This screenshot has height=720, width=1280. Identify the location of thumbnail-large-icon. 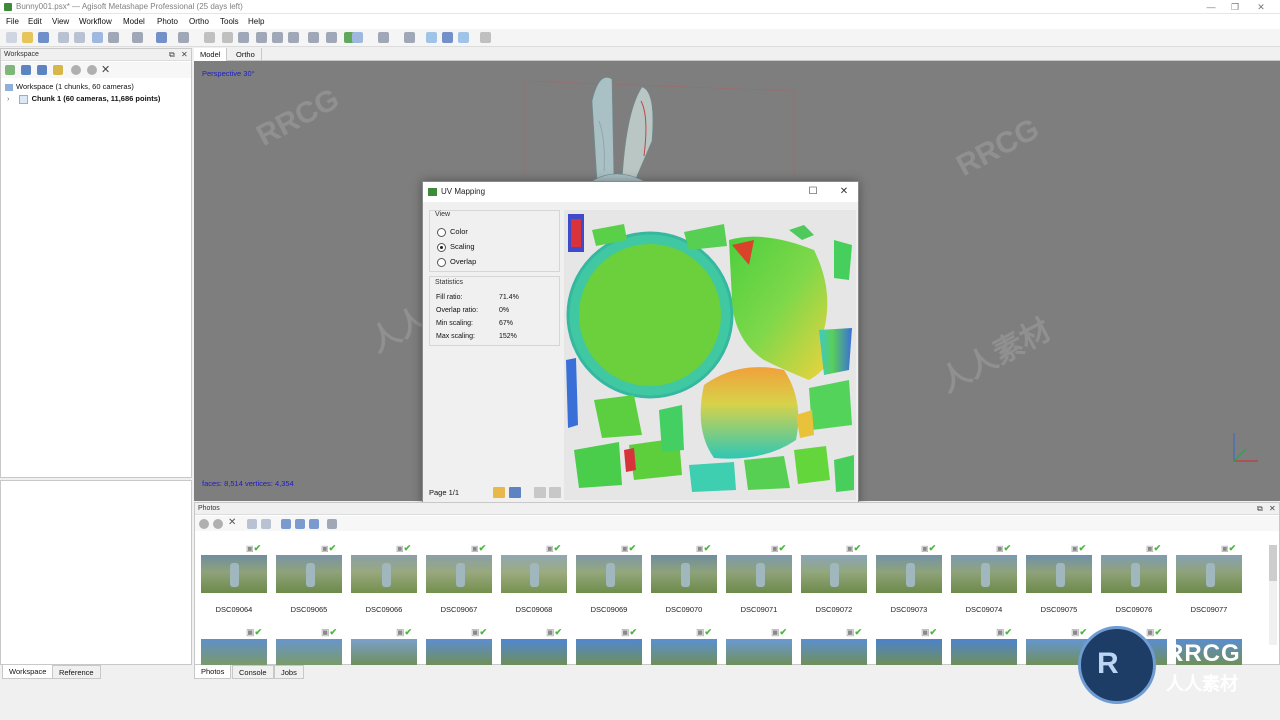
(314, 524).